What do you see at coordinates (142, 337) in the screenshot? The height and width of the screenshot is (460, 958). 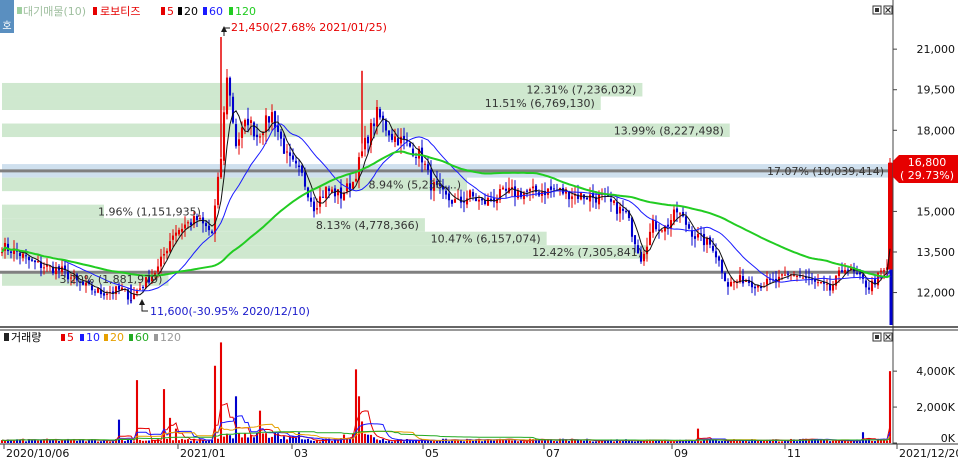 I see `vol-ma60-legend: 60` at bounding box center [142, 337].